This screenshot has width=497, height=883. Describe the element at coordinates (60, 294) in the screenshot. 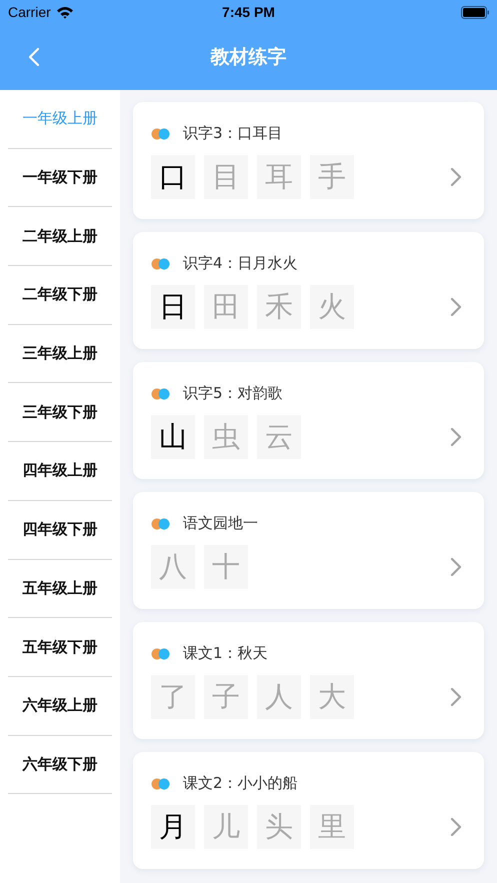

I see `grade-tab: 二年级下册` at that location.